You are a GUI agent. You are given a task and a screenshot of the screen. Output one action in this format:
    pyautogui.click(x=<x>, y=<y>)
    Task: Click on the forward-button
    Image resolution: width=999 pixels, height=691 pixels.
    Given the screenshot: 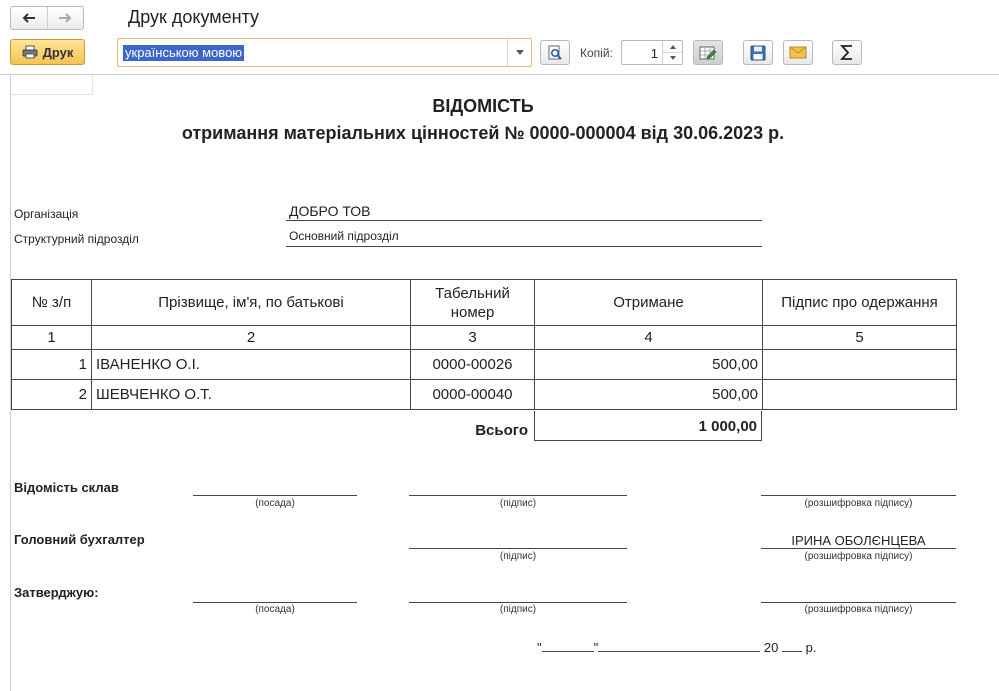 What is the action you would take?
    pyautogui.click(x=65, y=18)
    